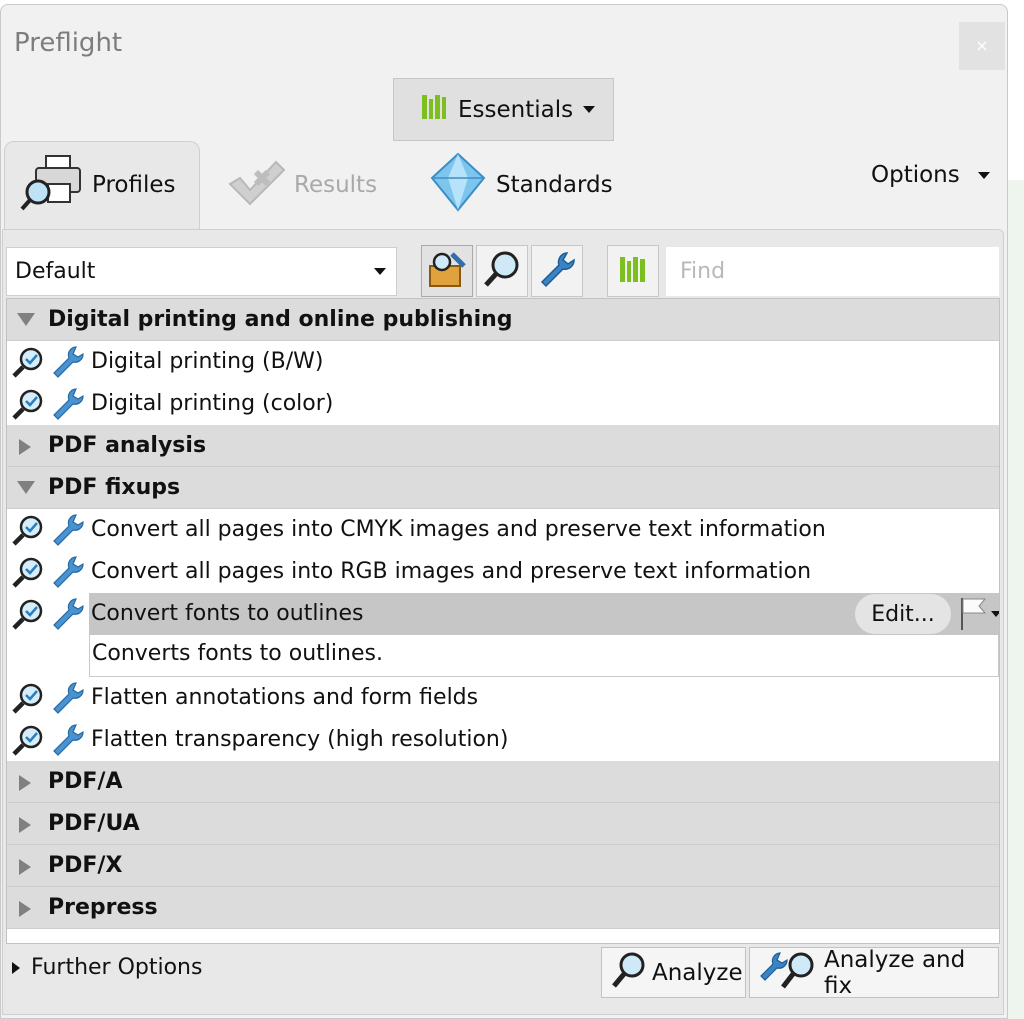  What do you see at coordinates (285, 697) in the screenshot?
I see `item-label: Flatten annotations and form fields` at bounding box center [285, 697].